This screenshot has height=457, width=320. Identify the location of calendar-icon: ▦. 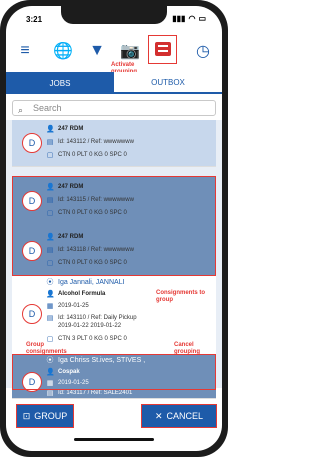
(50, 306).